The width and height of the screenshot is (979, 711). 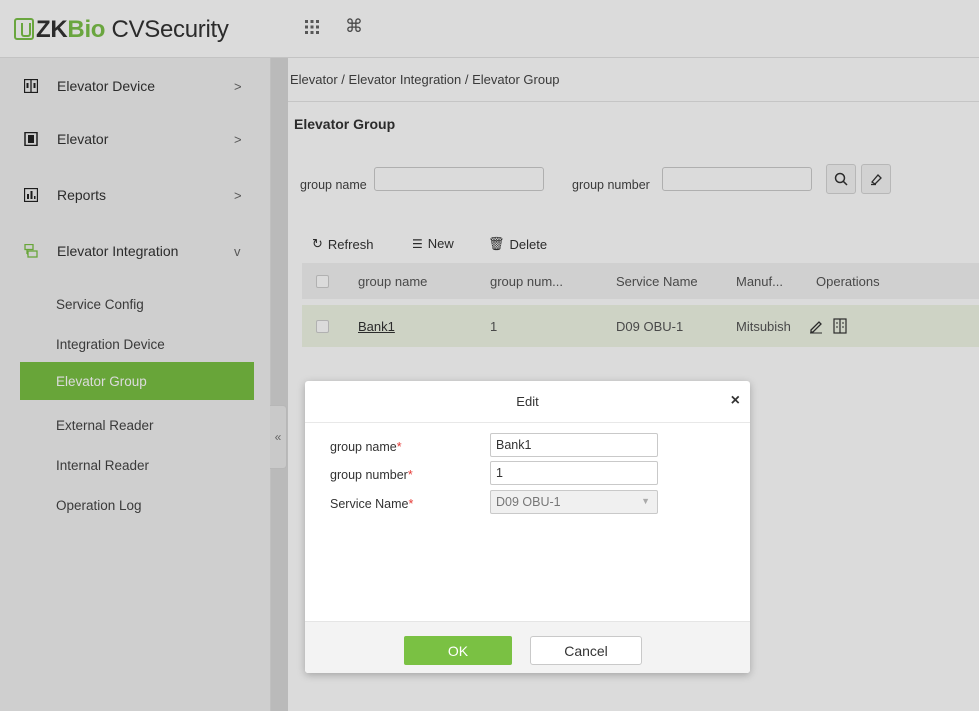 I want to click on service-name-label: Service Name*, so click(x=372, y=504).